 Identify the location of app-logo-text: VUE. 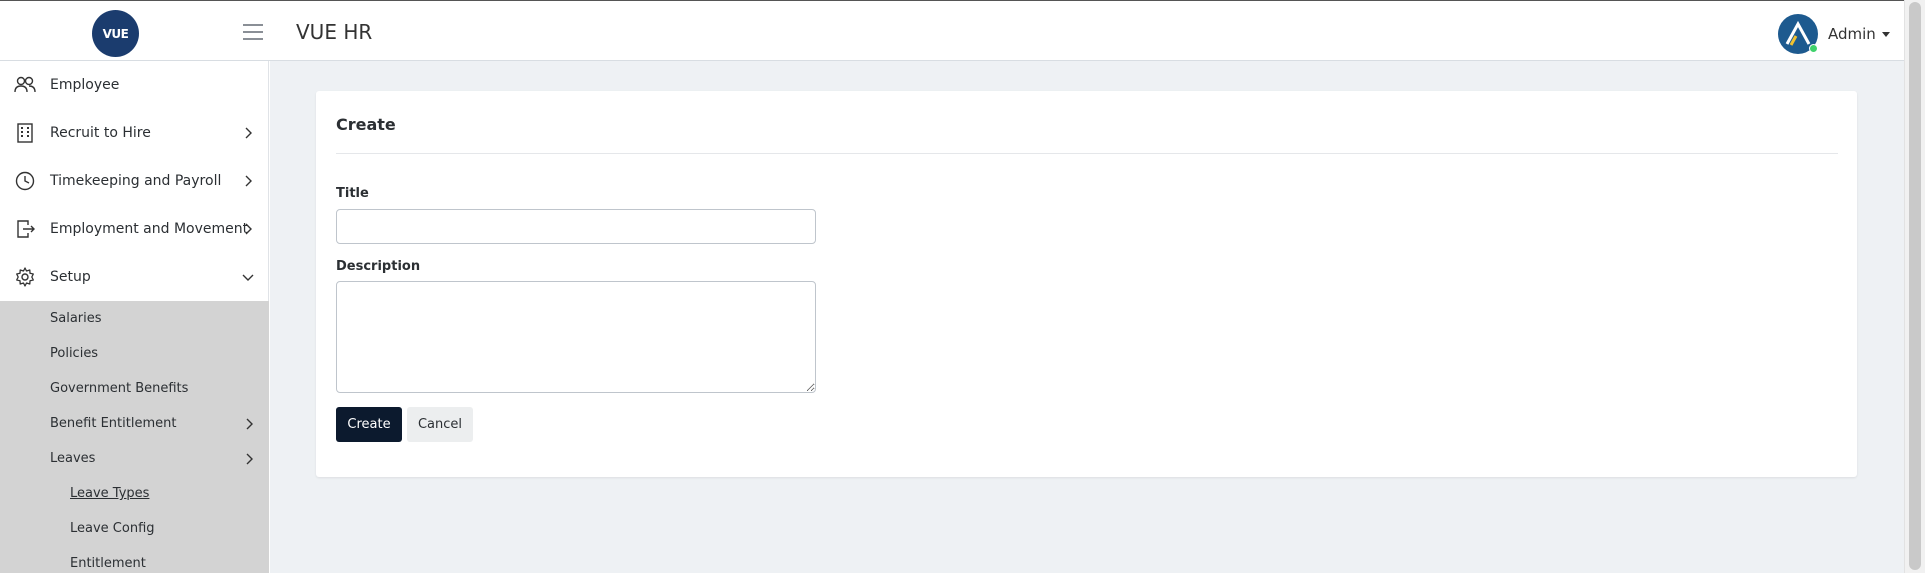
(115, 33).